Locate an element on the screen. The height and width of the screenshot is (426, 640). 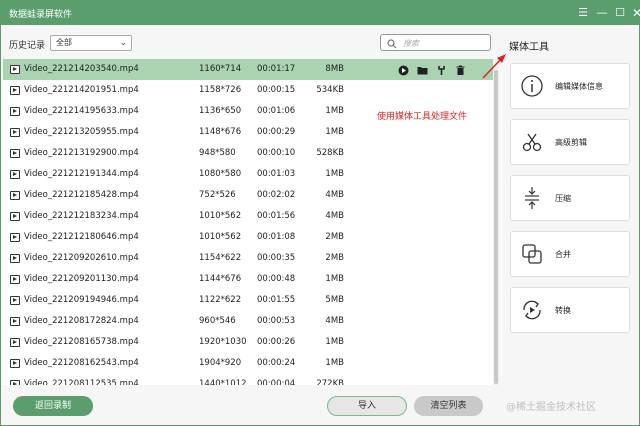
tool-card-convert: 转换 is located at coordinates (570, 310).